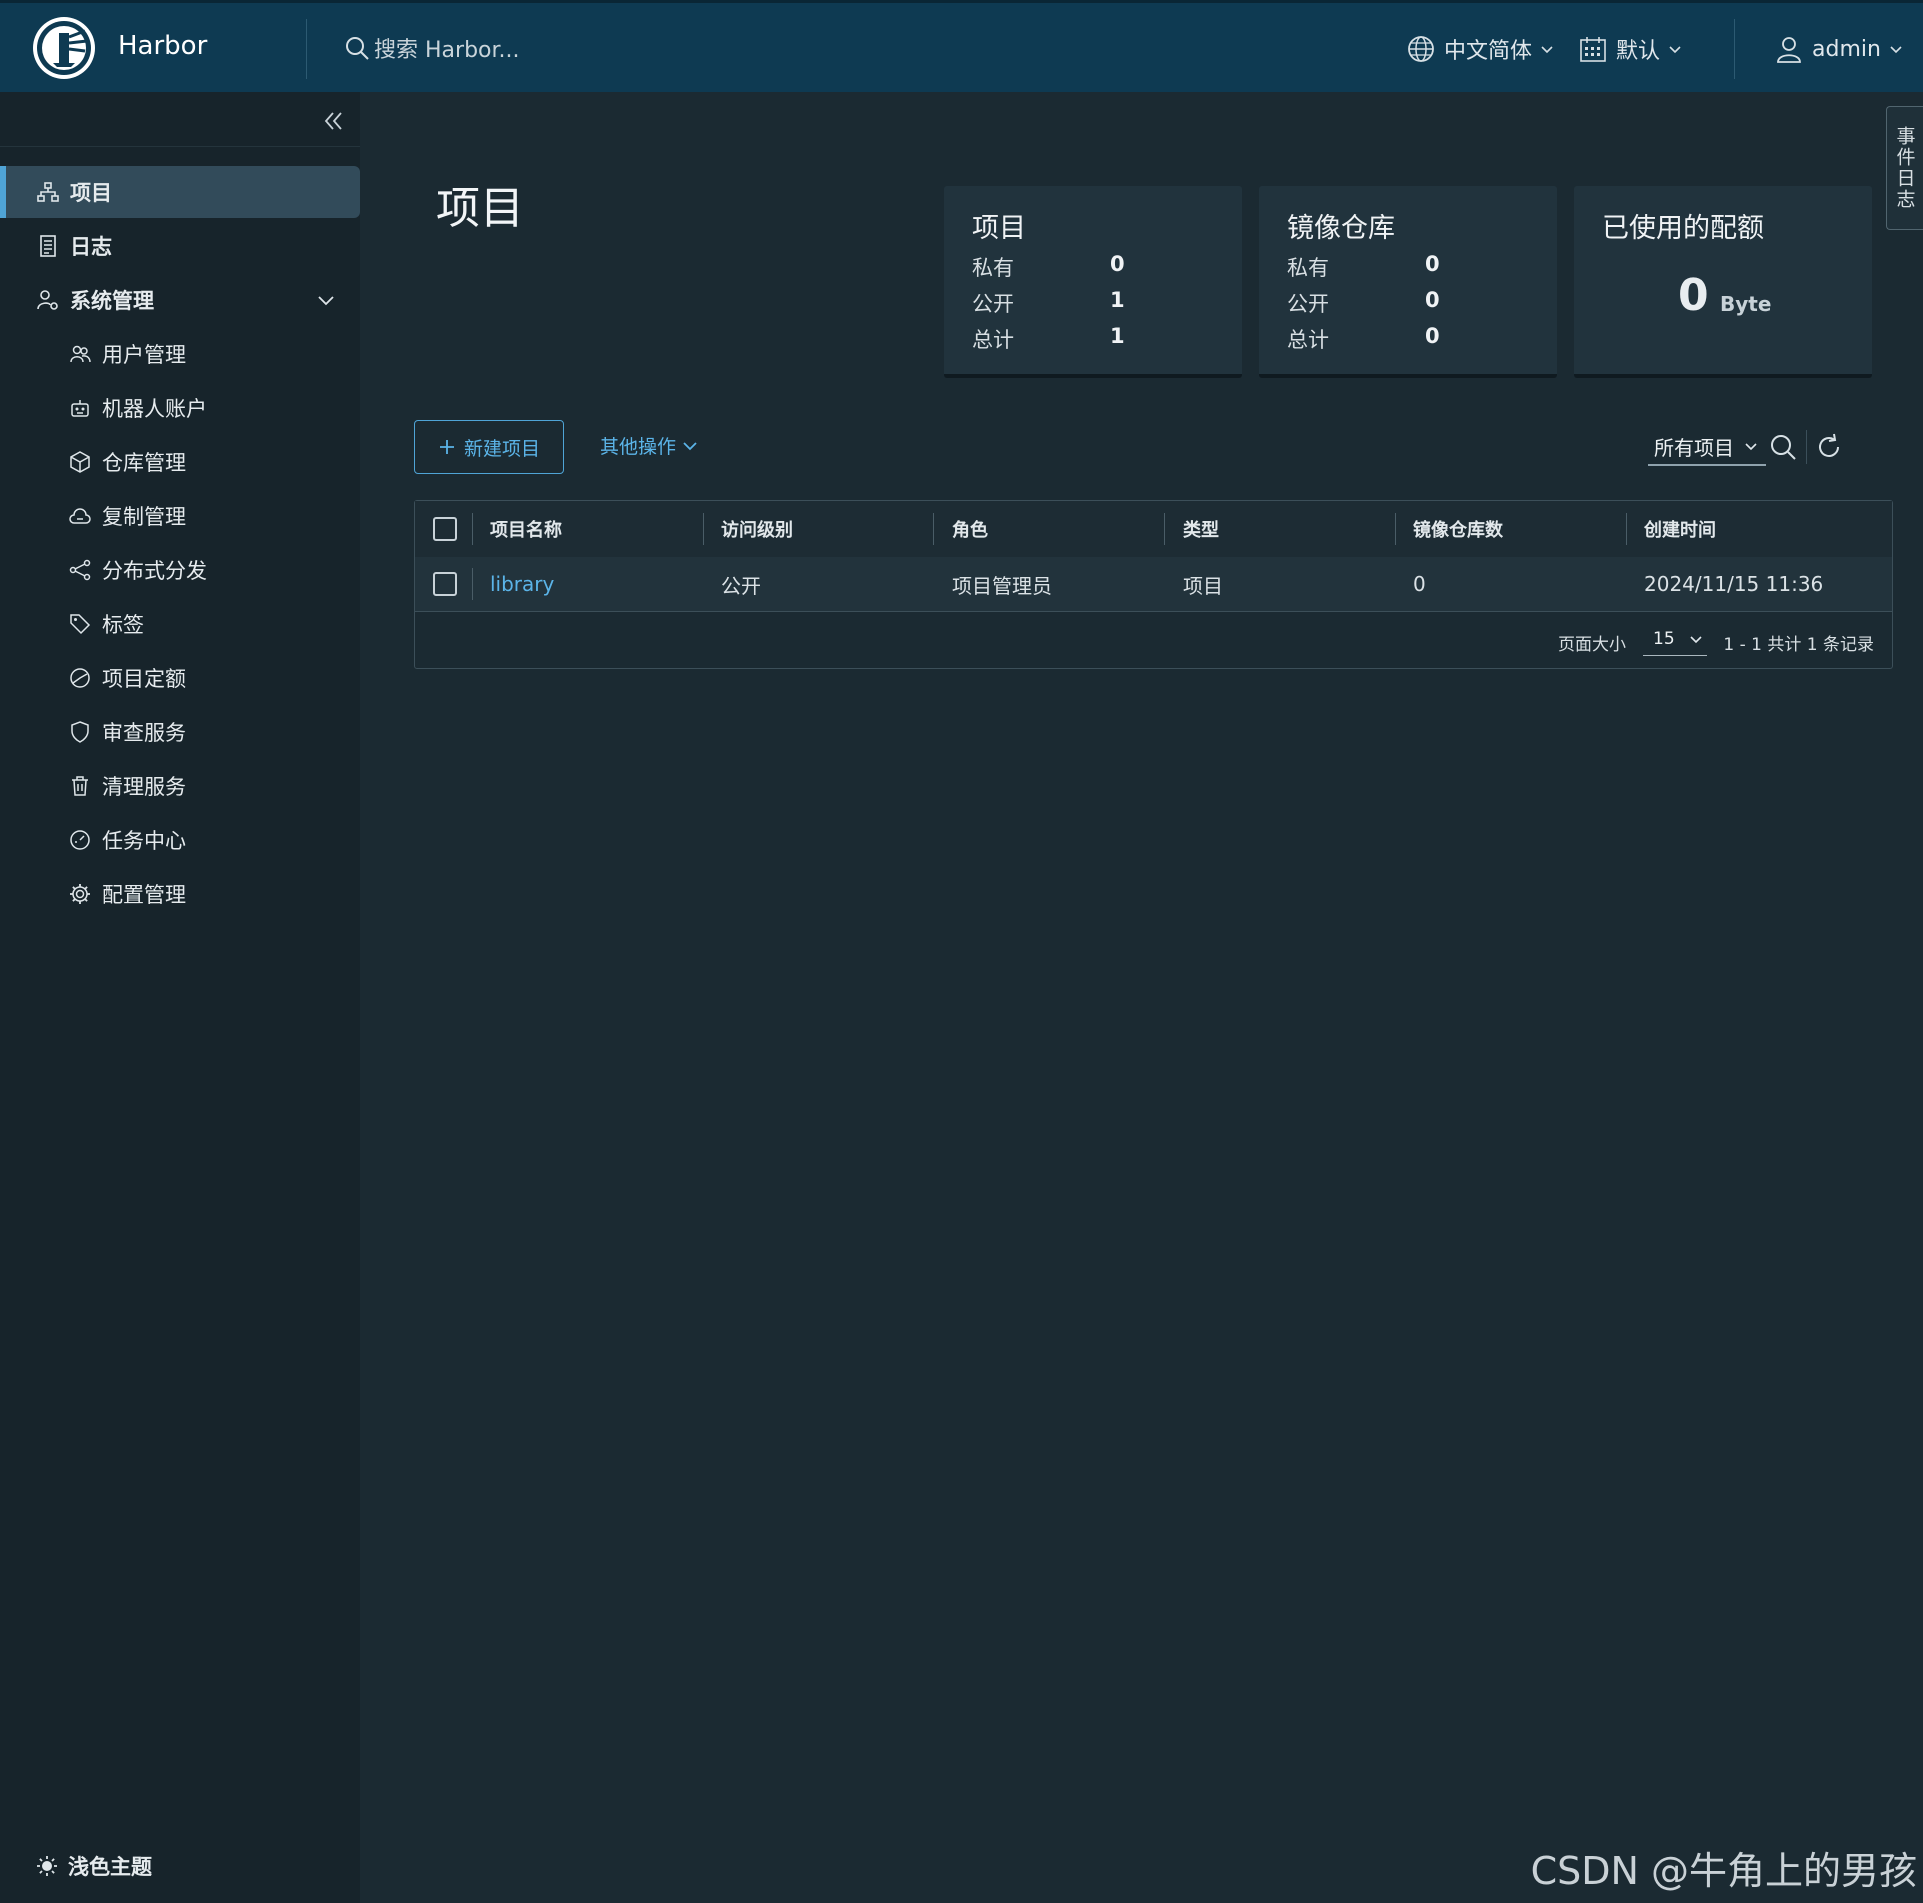  Describe the element at coordinates (1592, 645) in the screenshot. I see `page-size-label: 页面大小` at that location.